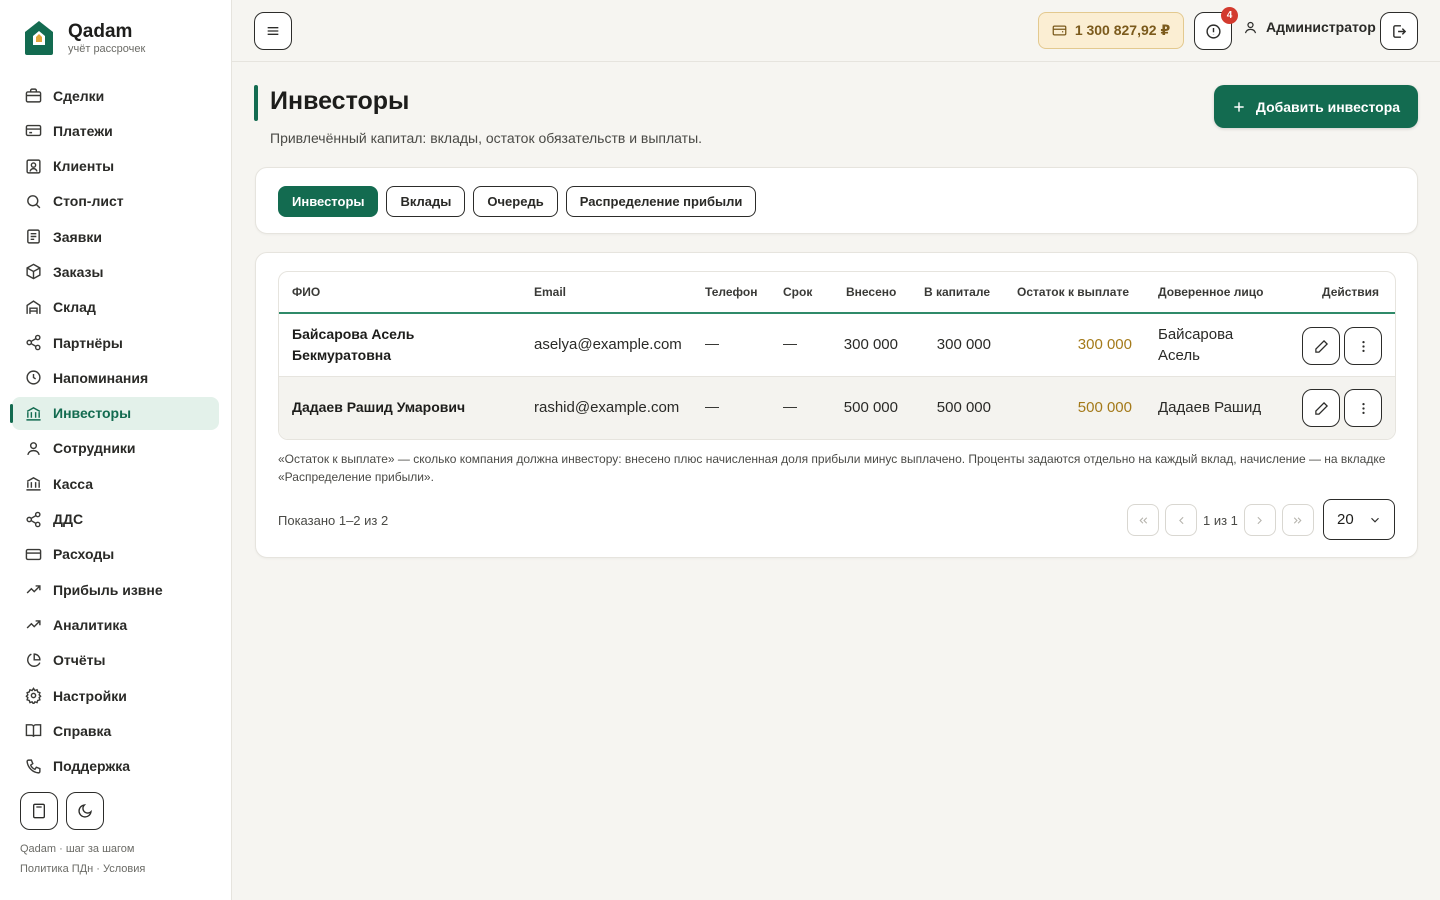 This screenshot has height=900, width=1440. What do you see at coordinates (1359, 519) in the screenshot?
I see `page-size-select: 20` at bounding box center [1359, 519].